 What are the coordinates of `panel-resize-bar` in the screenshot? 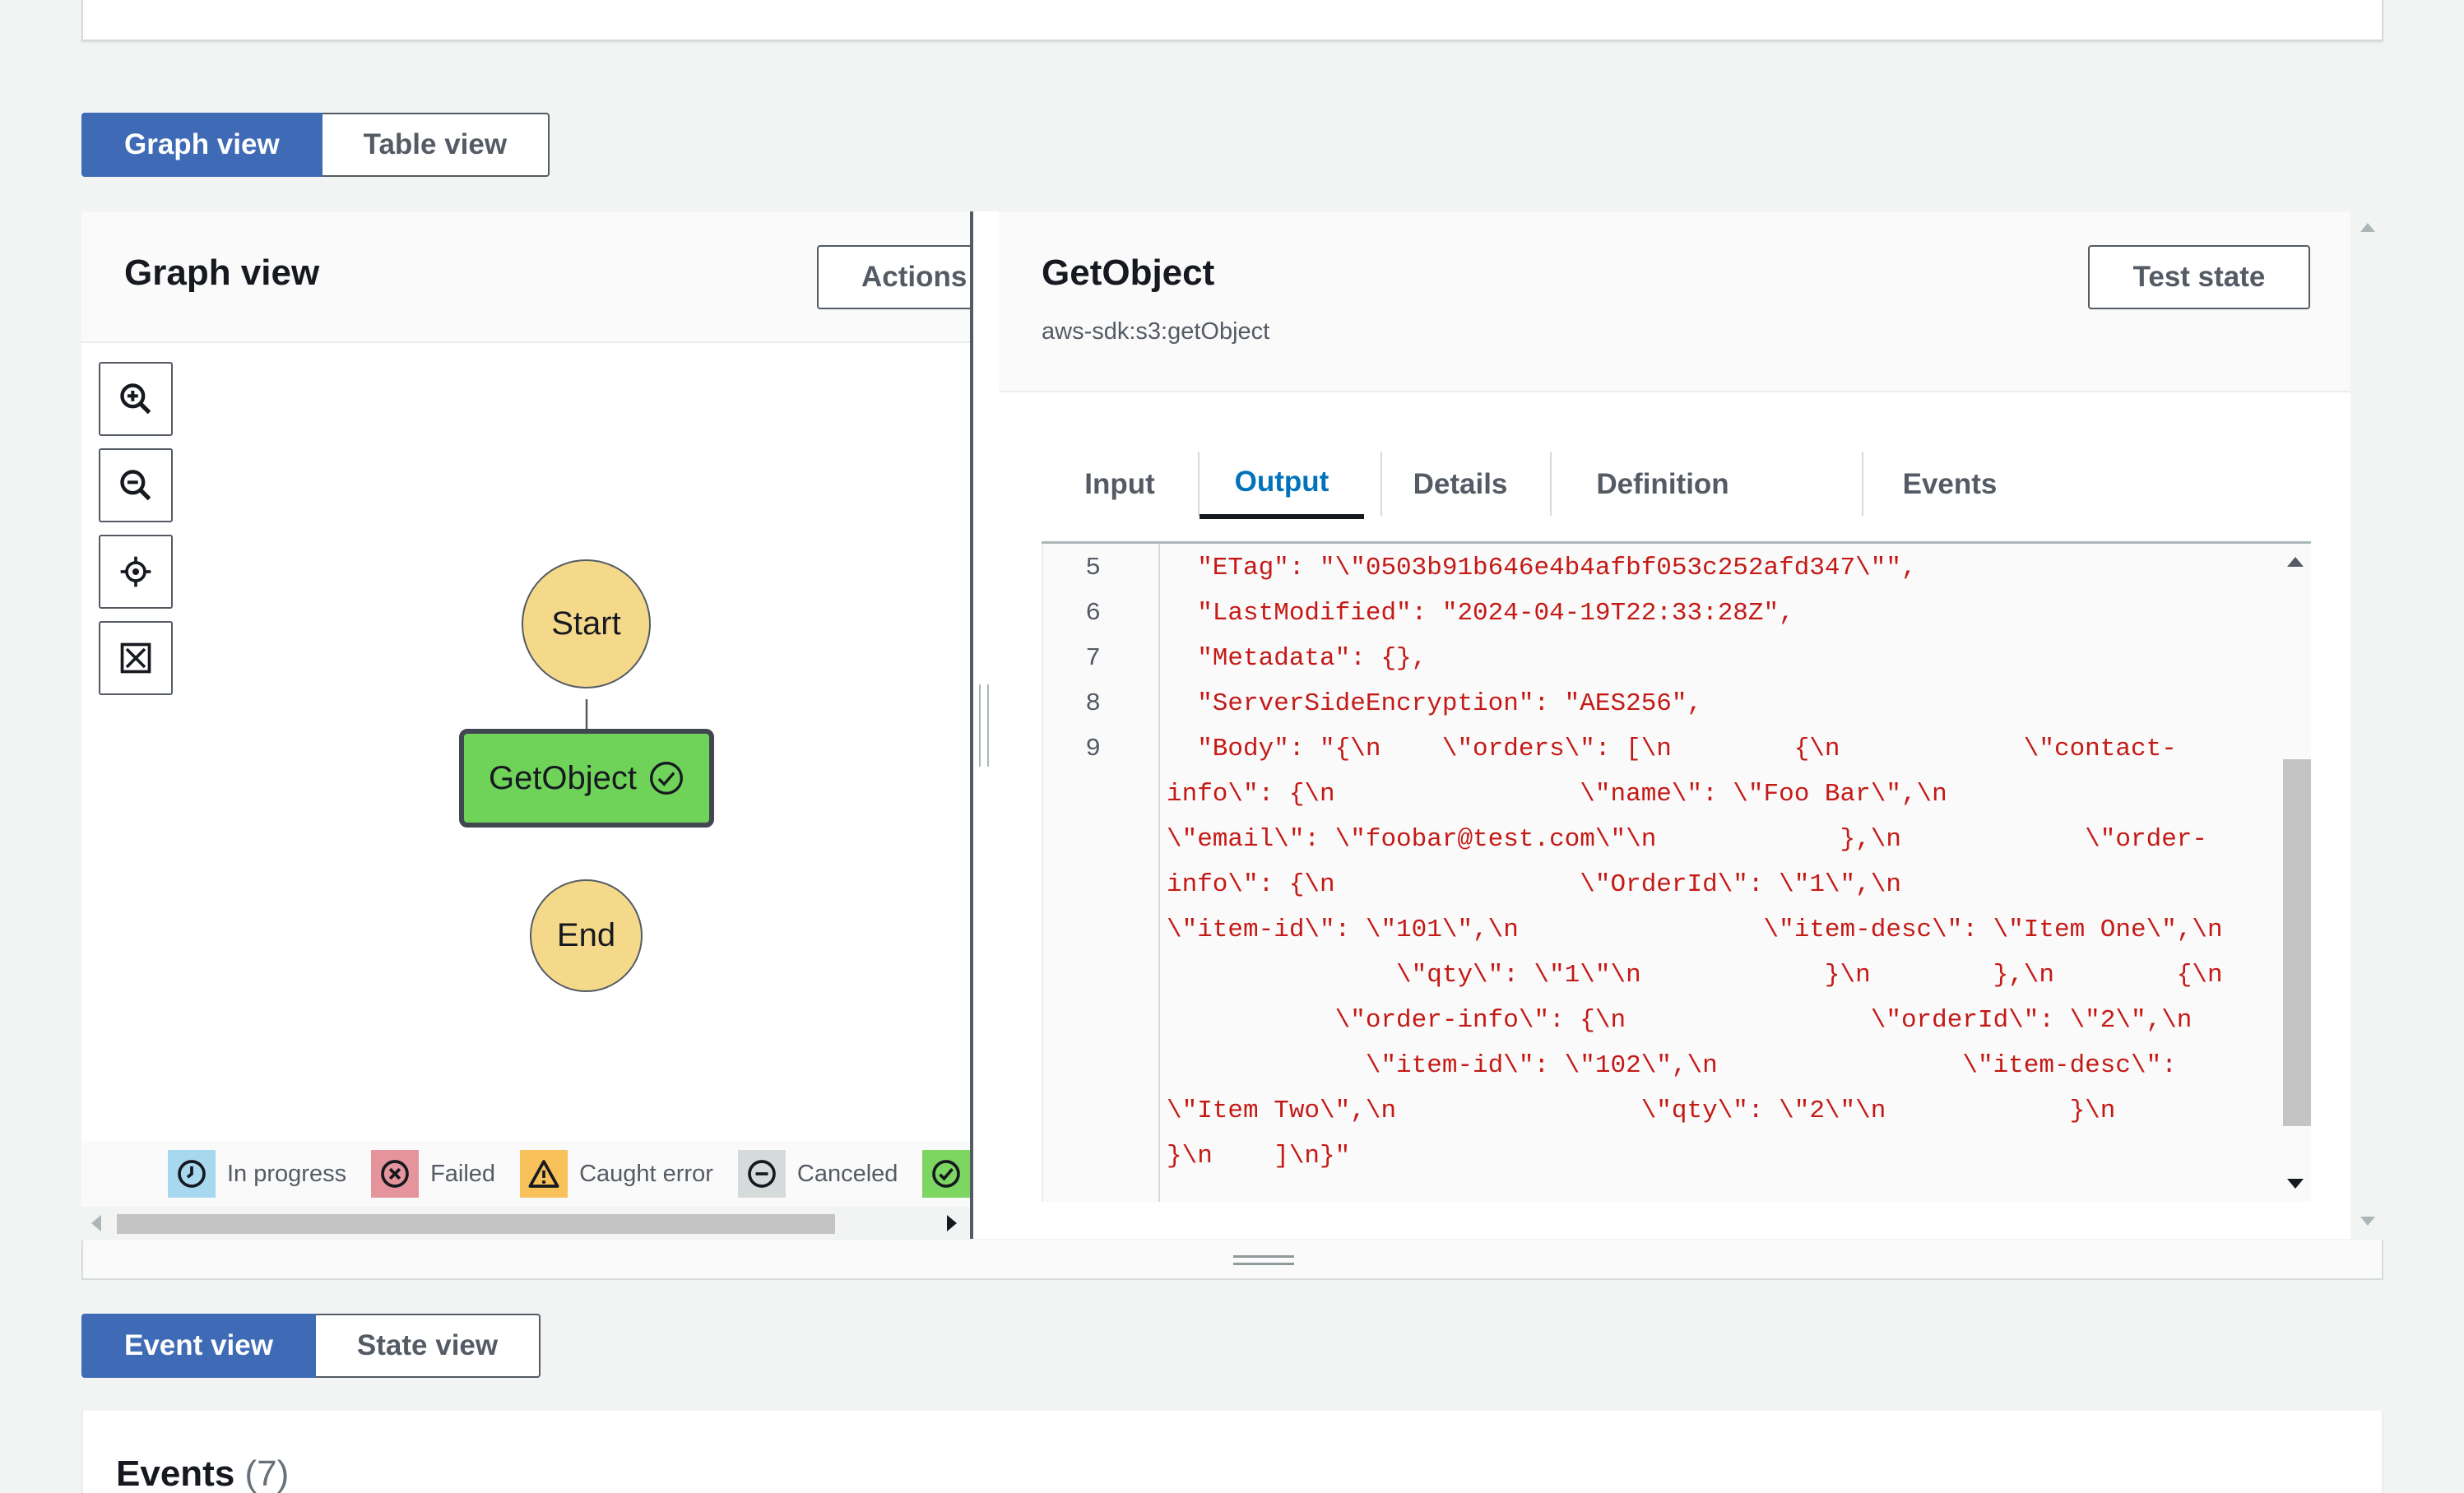 It's located at (1232, 1260).